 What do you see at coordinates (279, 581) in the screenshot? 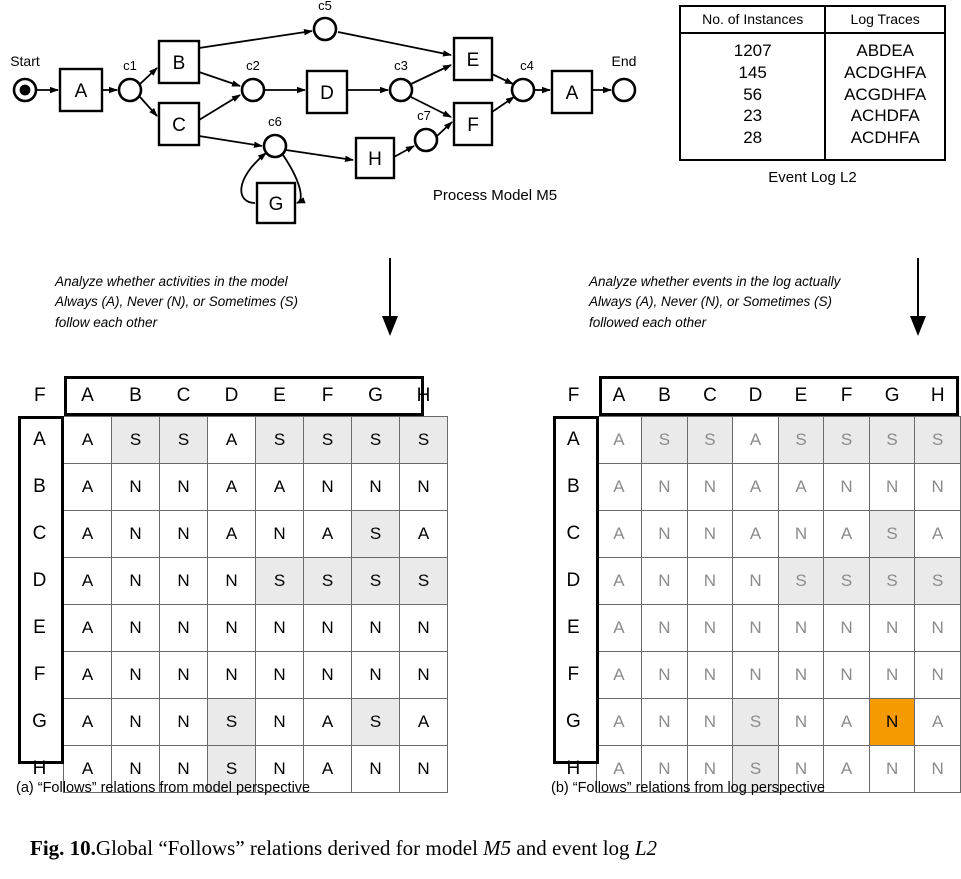
I see `matrix-model-cell-d-e: S` at bounding box center [279, 581].